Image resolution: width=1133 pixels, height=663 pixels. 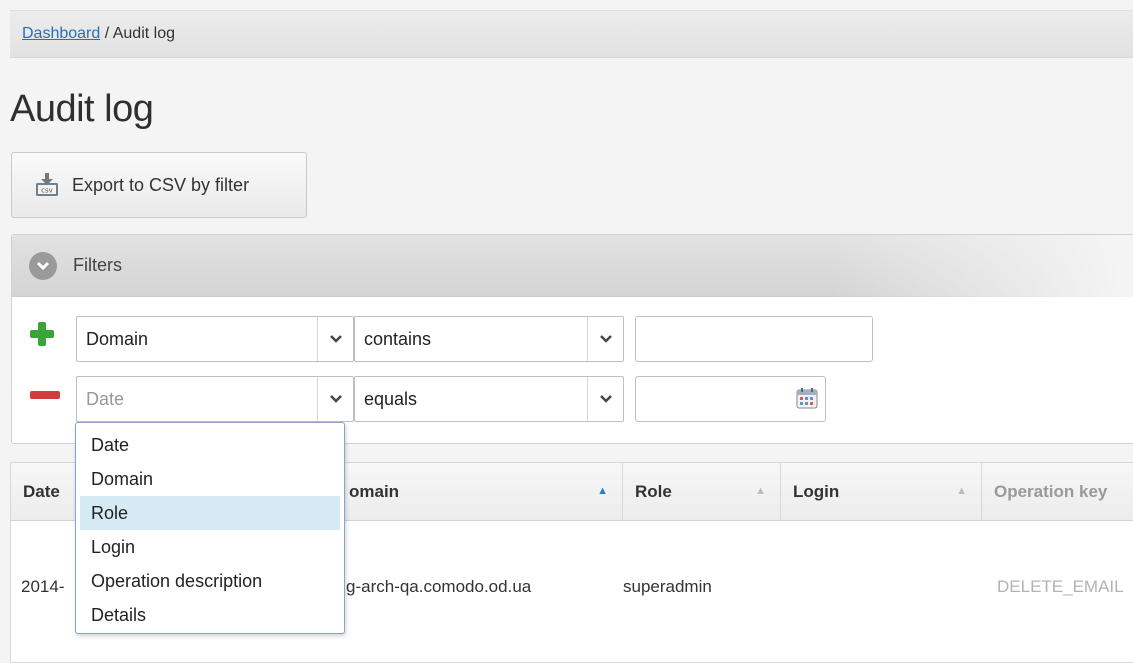 I want to click on column-header-login: Login ▲, so click(x=881, y=492).